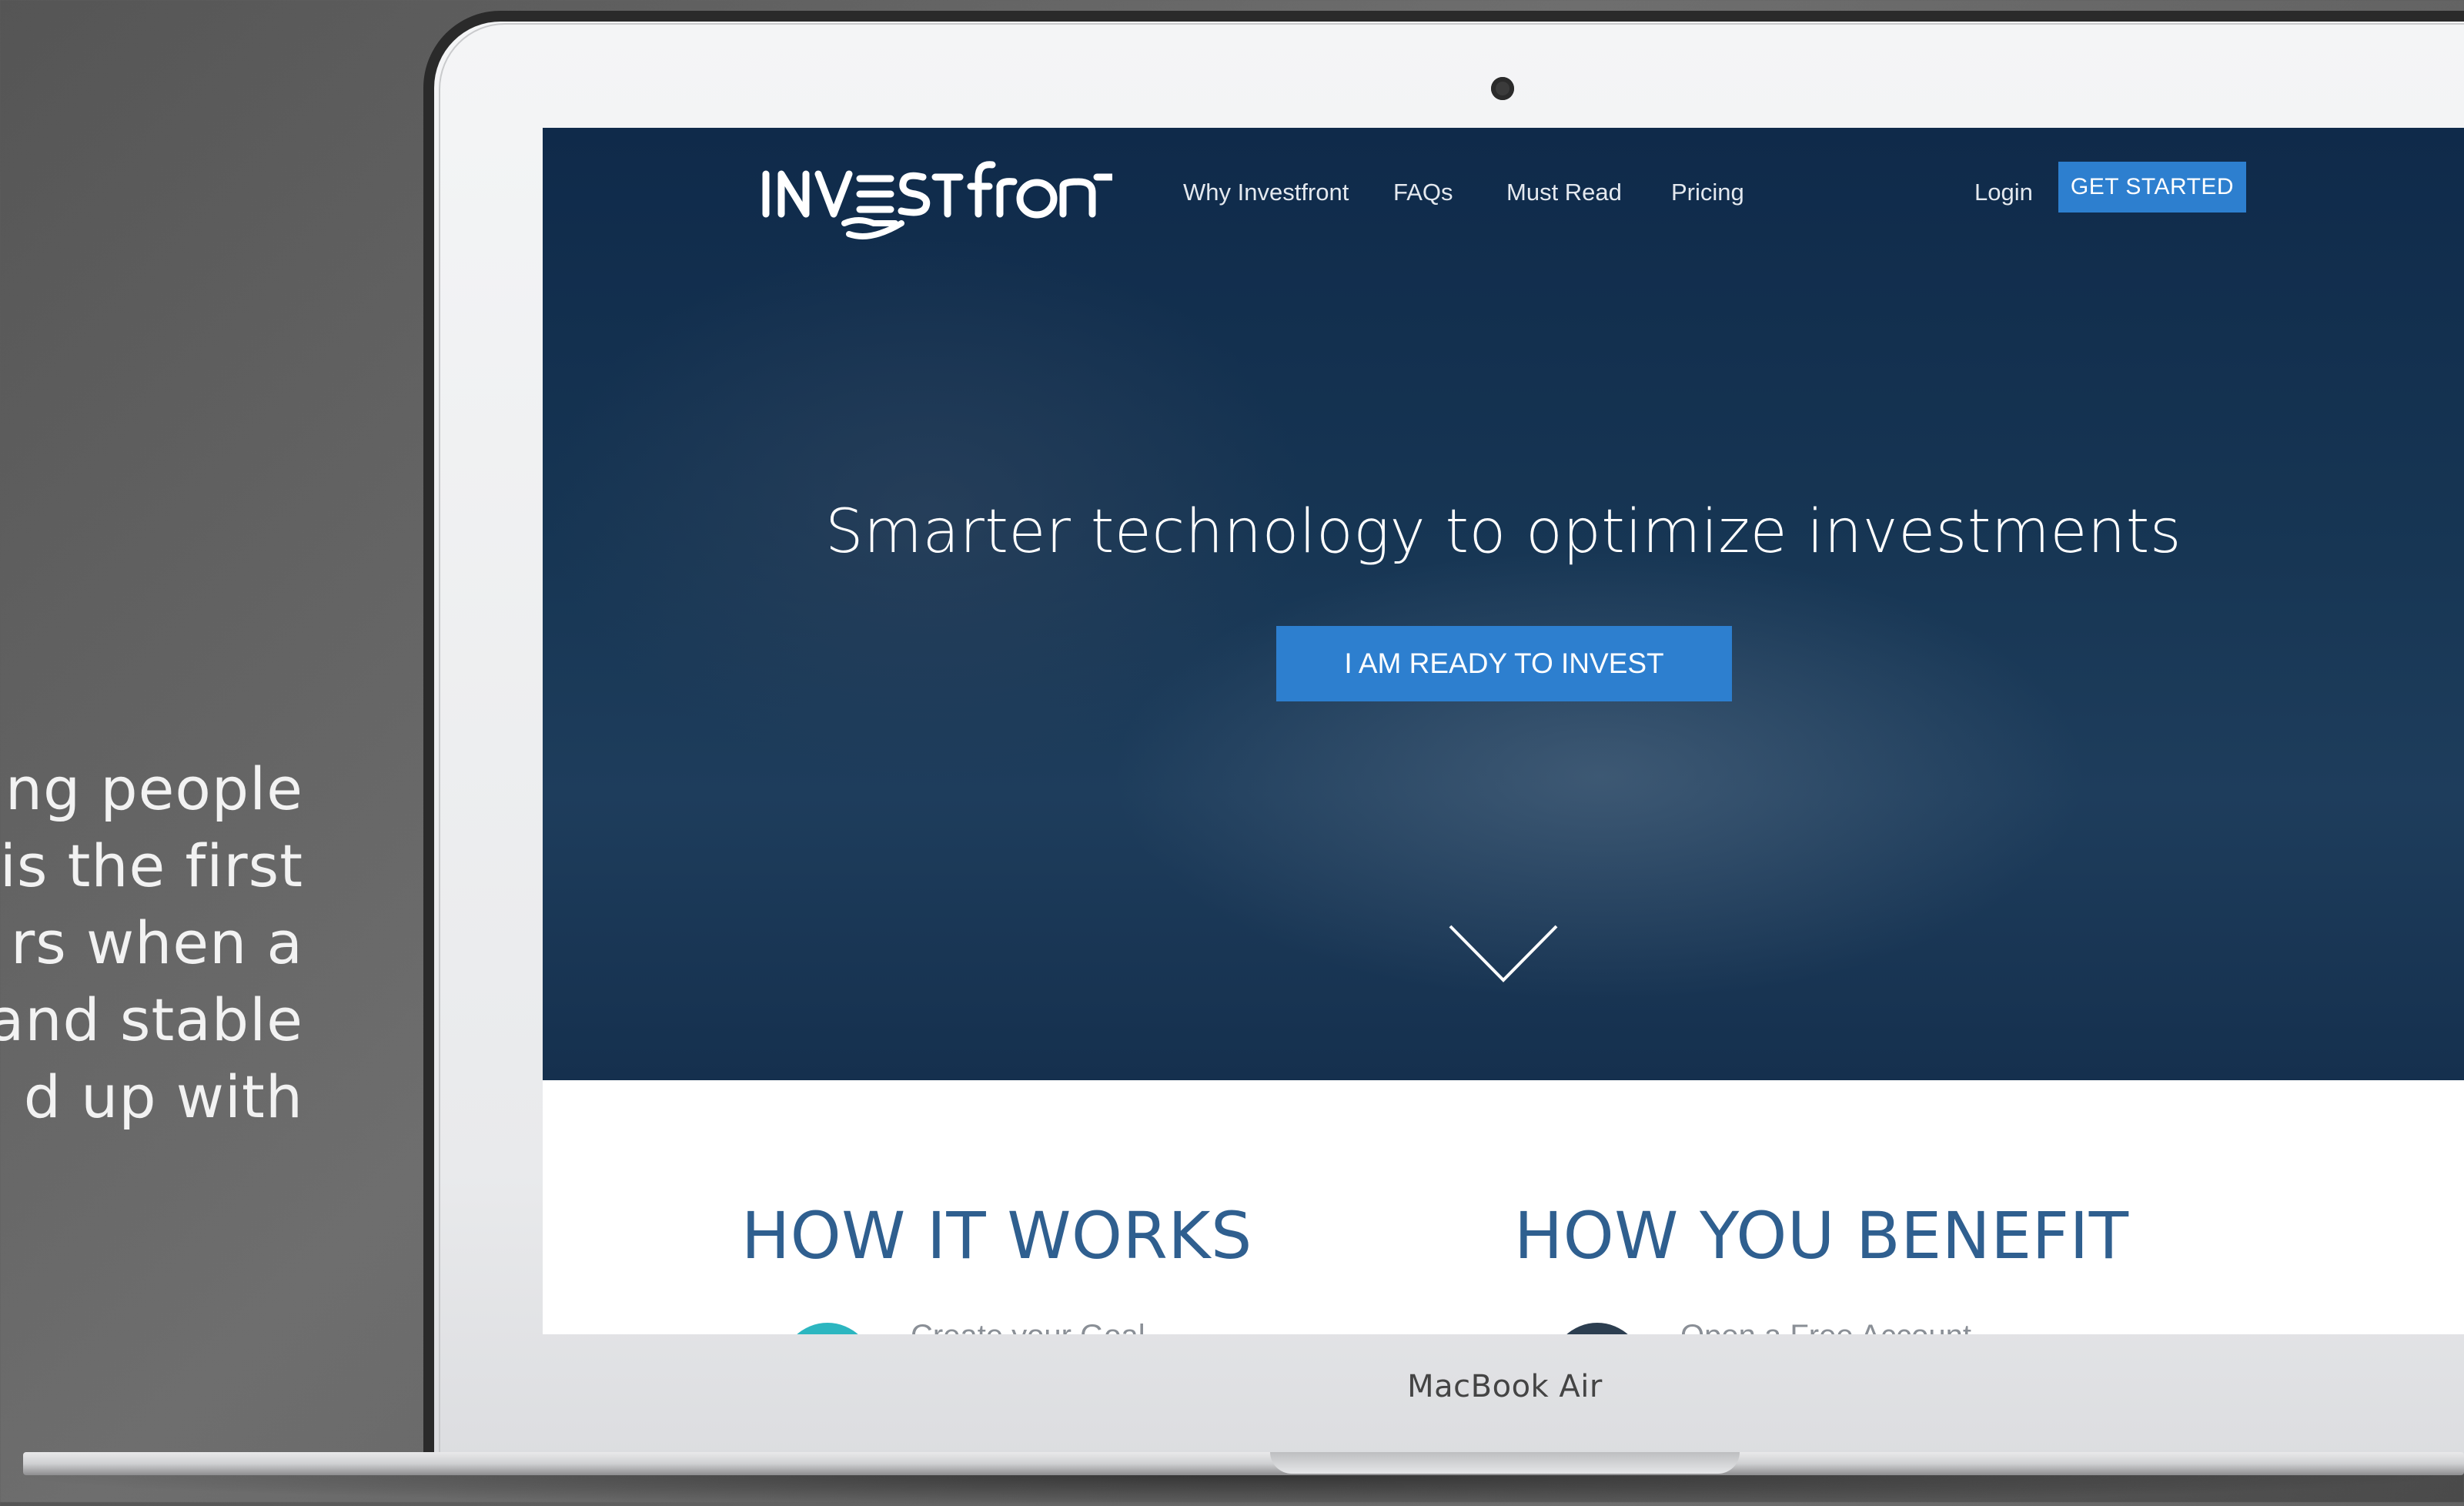  What do you see at coordinates (2004, 192) in the screenshot?
I see `login-link: Login` at bounding box center [2004, 192].